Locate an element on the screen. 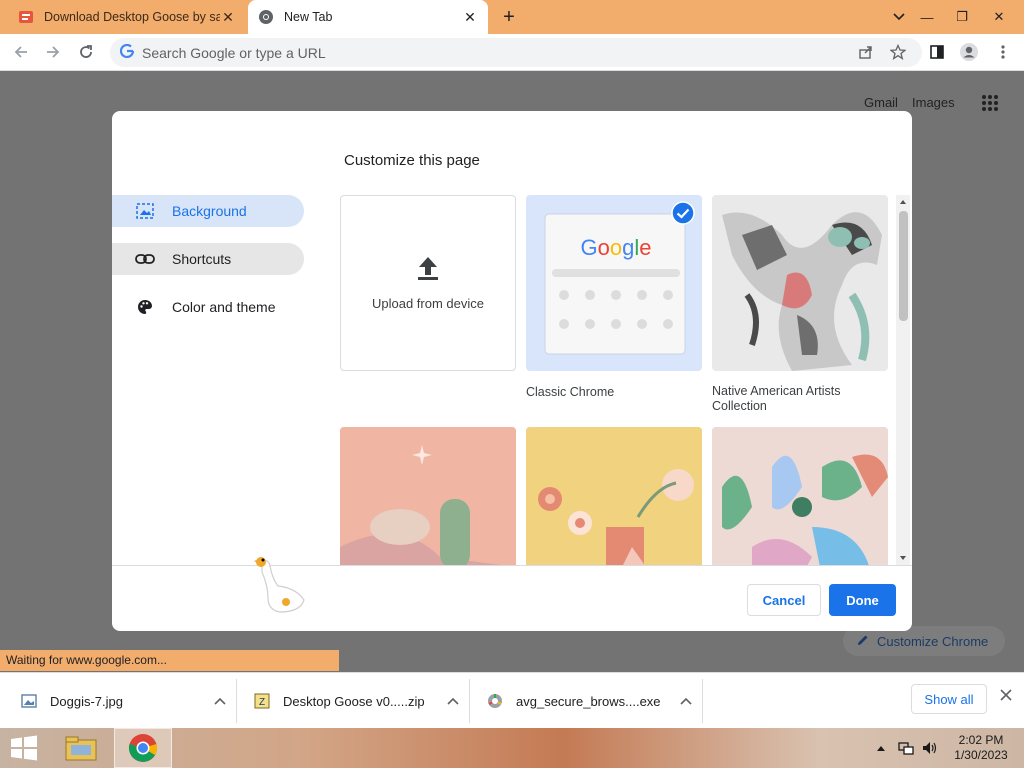 The height and width of the screenshot is (768, 1024). tab-new-tab: New Tab ✕ is located at coordinates (368, 17).